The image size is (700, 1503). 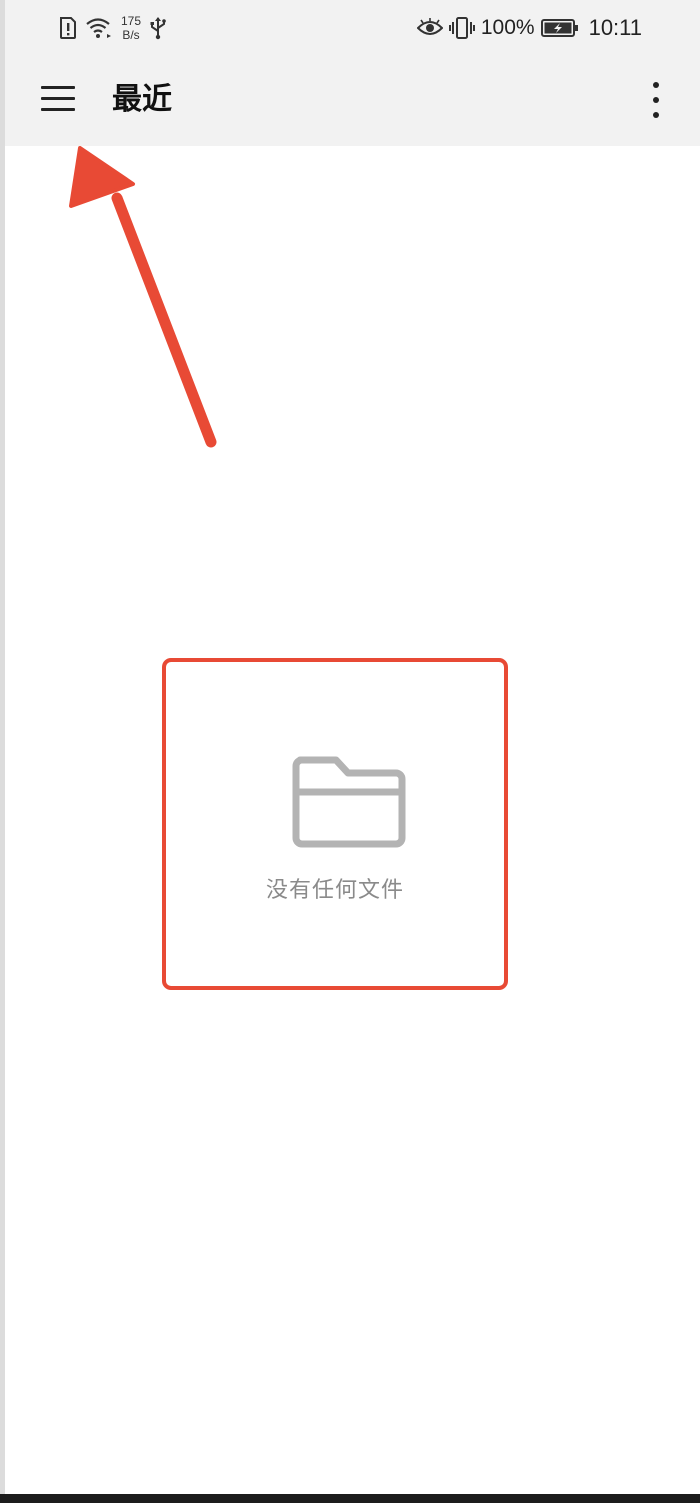 I want to click on status-right-group: 100% 10:11, so click(x=529, y=28).